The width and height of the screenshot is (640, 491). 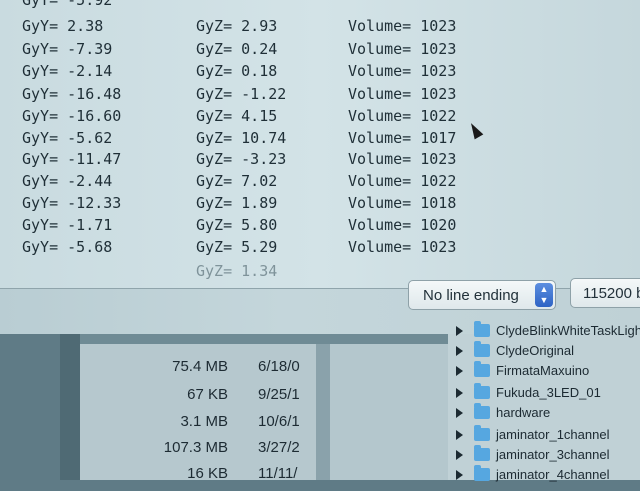 What do you see at coordinates (241, 159) in the screenshot?
I see `gyz-value: GyZ= -3.23` at bounding box center [241, 159].